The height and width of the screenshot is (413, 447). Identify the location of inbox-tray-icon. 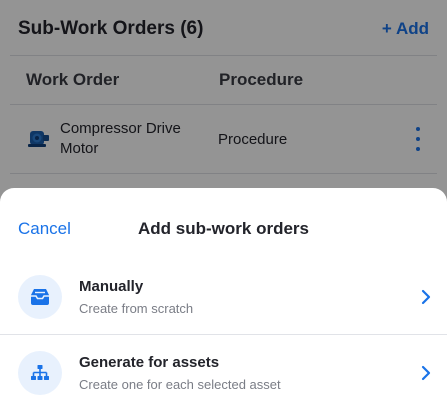
(40, 297).